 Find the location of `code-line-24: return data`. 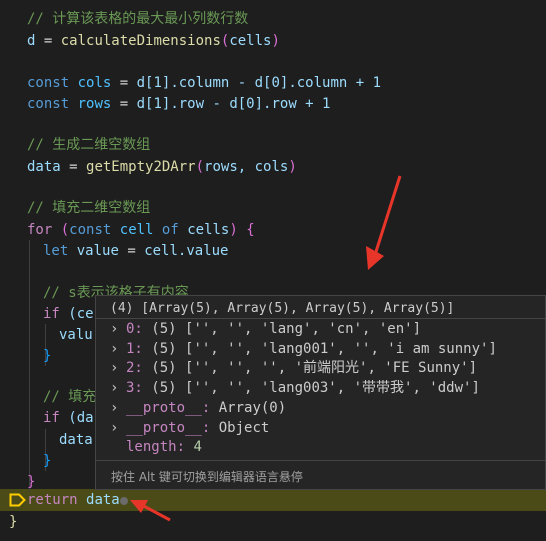

code-line-24: return data is located at coordinates (73, 500).